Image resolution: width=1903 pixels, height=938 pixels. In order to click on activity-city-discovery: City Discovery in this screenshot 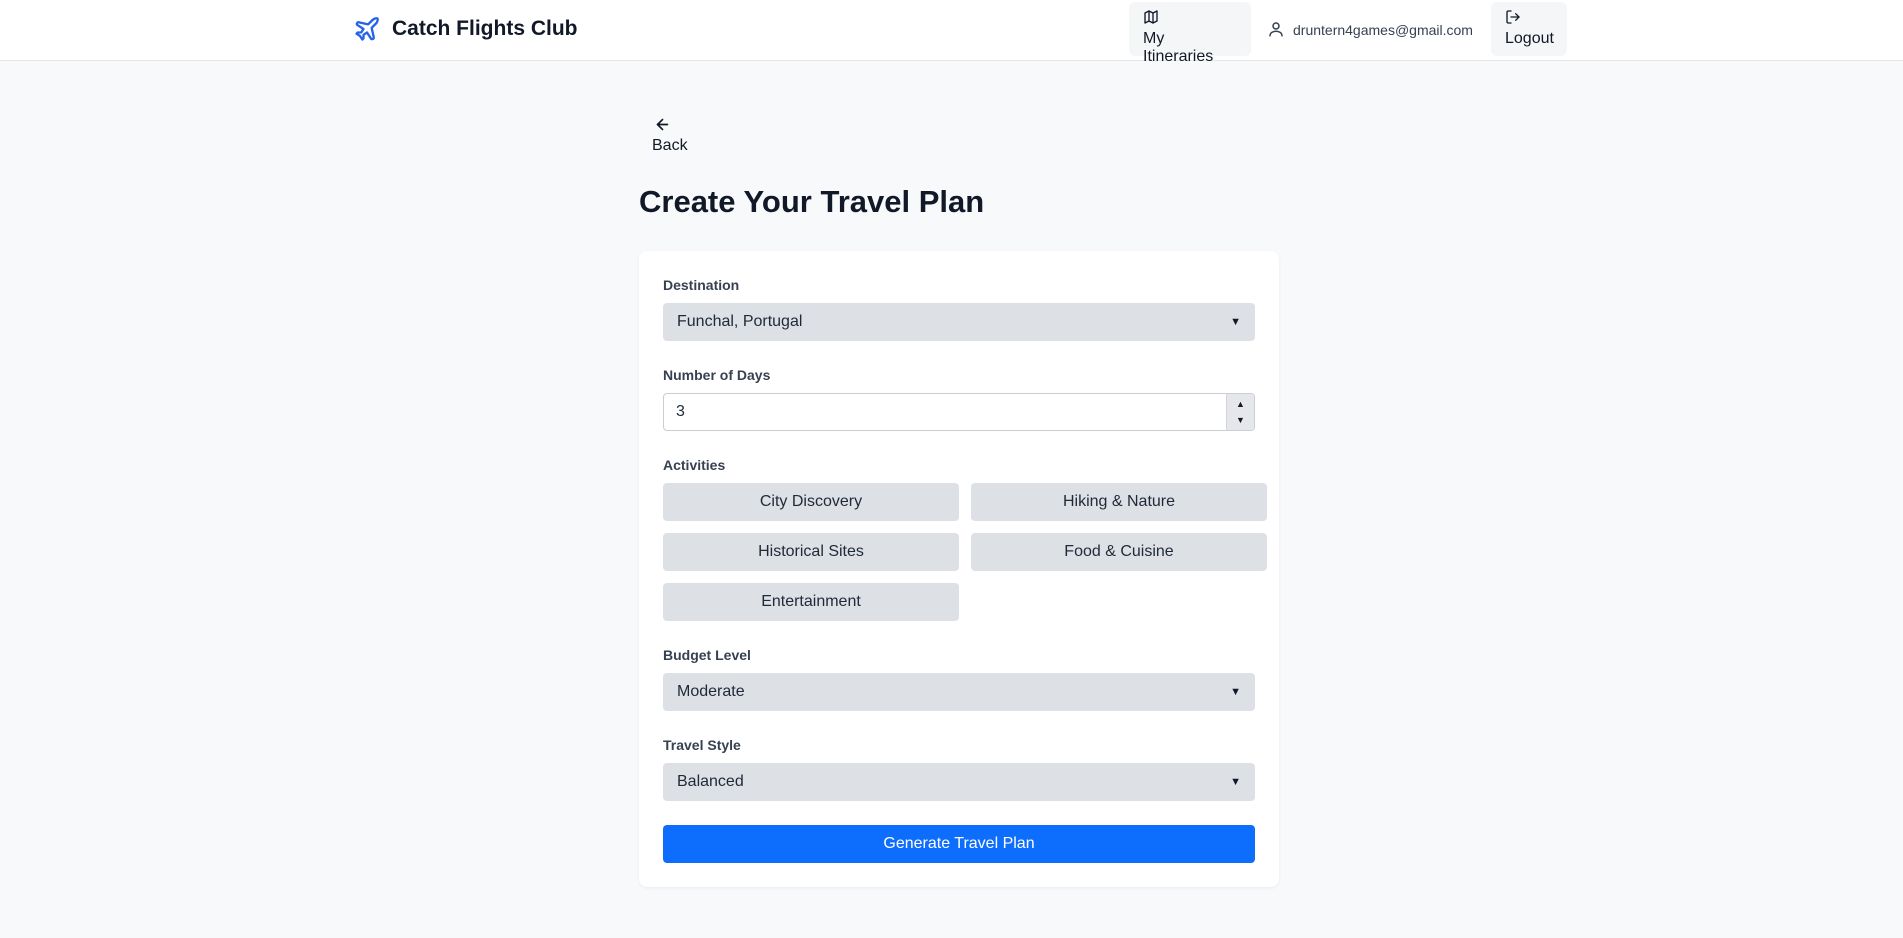, I will do `click(811, 502)`.